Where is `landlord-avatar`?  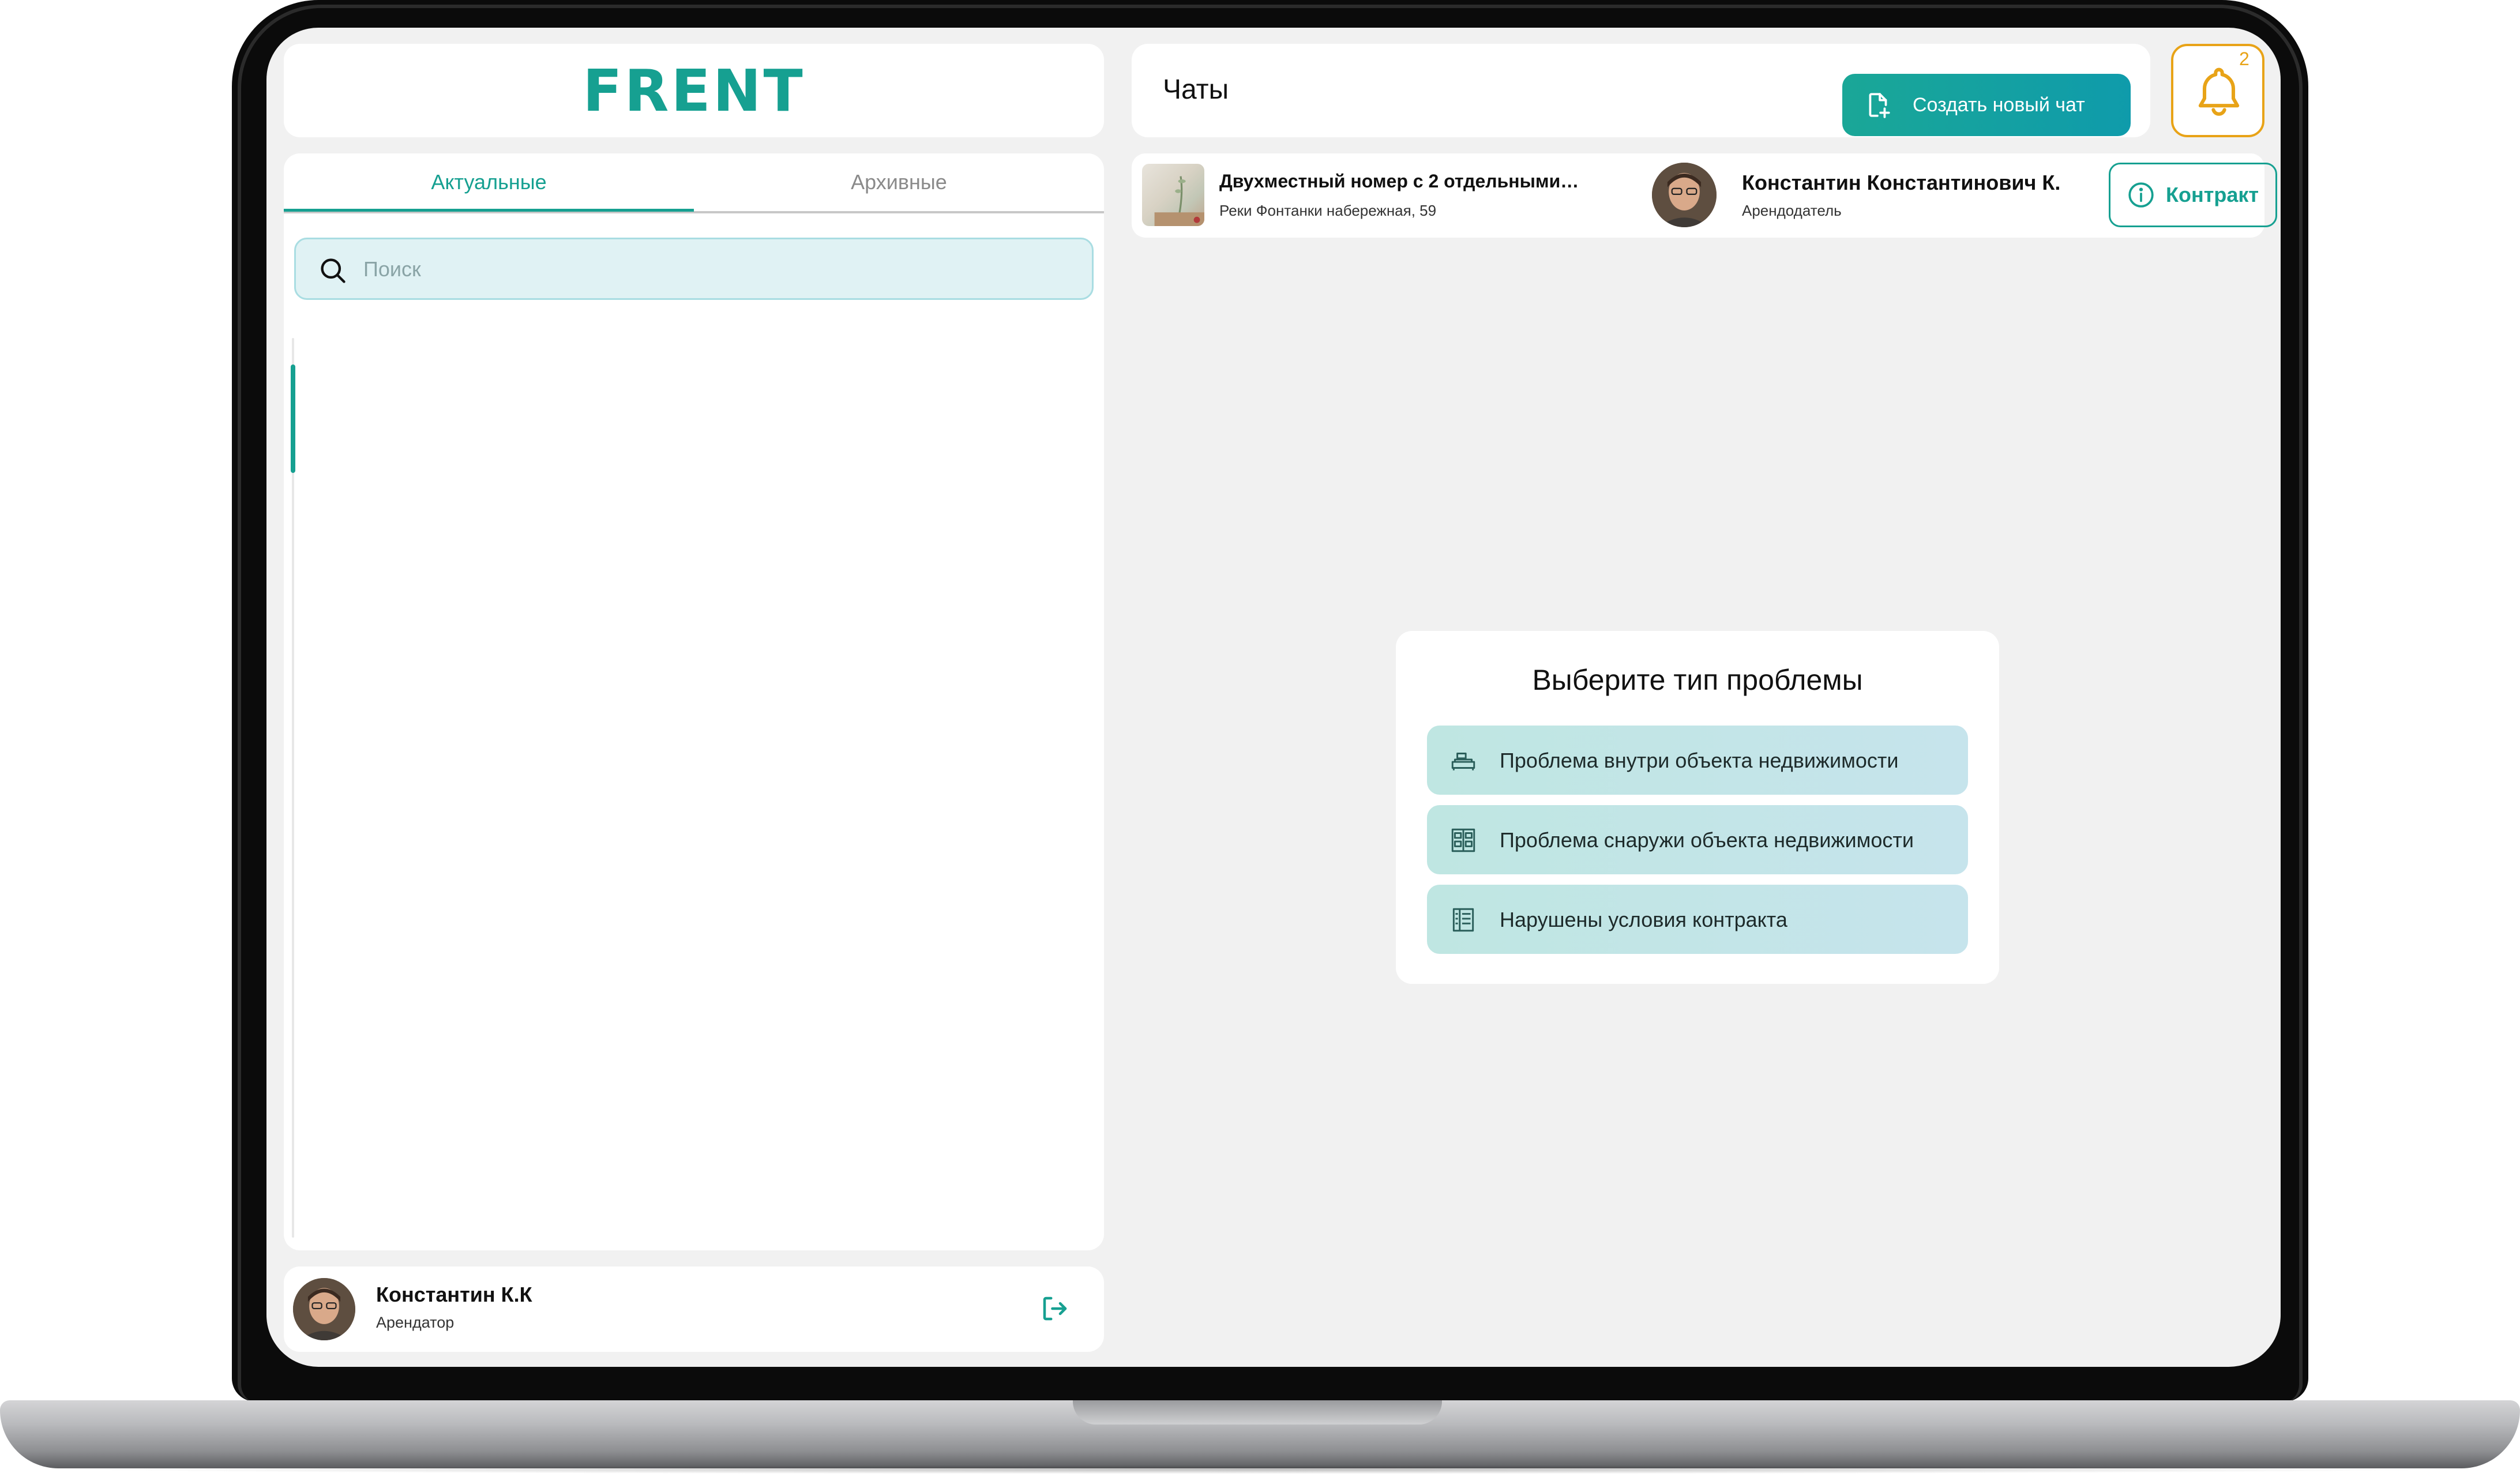
landlord-avatar is located at coordinates (1684, 195).